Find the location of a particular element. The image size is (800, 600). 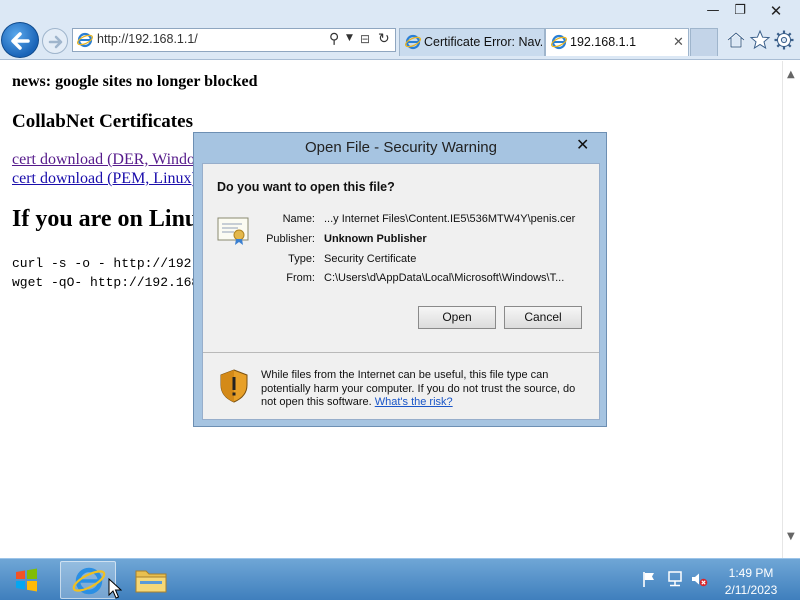

whats-the-risk-link: What's the risk? is located at coordinates (414, 402).